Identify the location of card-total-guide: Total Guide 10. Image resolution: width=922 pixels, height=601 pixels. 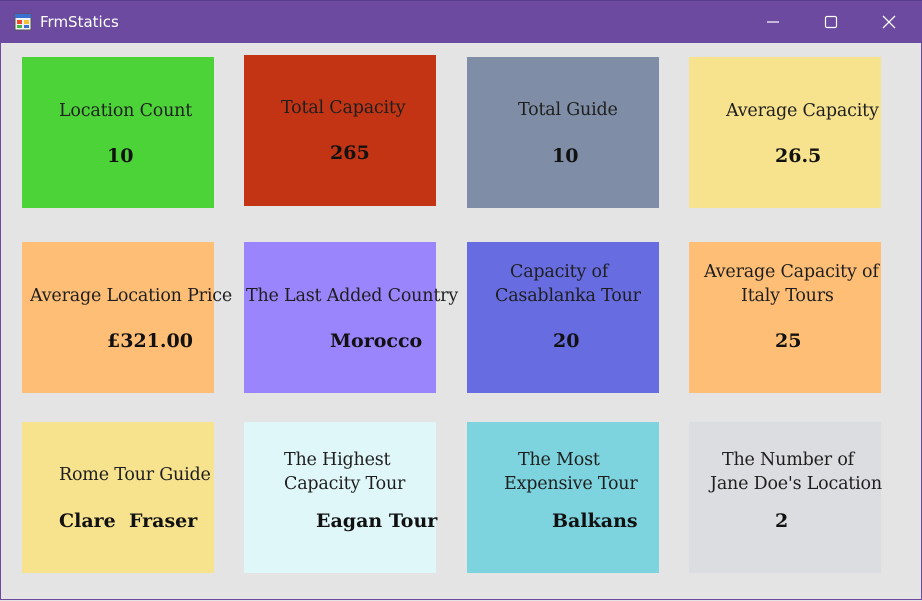
(563, 132).